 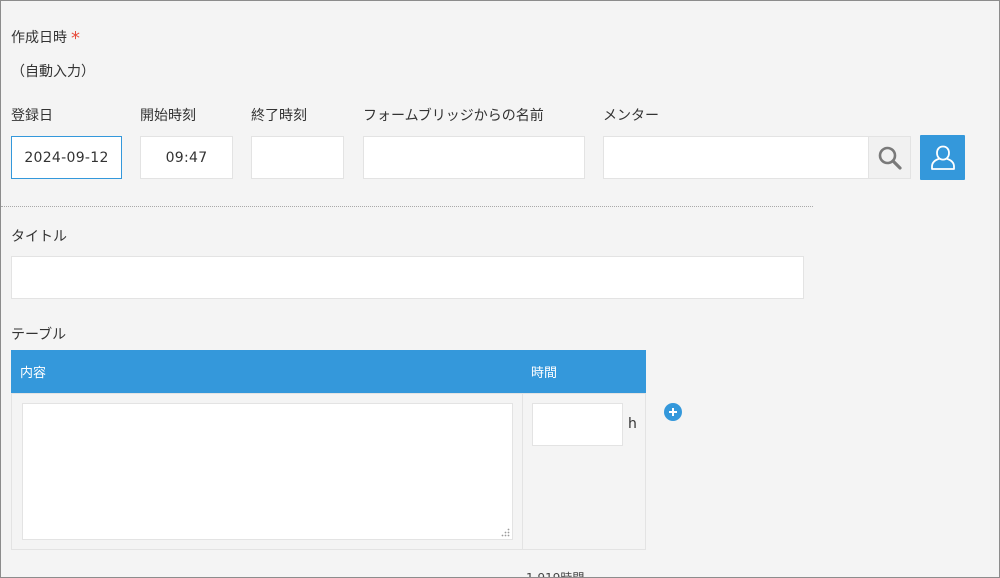 I want to click on registration-date-input: 2024-09-12, so click(x=66, y=157).